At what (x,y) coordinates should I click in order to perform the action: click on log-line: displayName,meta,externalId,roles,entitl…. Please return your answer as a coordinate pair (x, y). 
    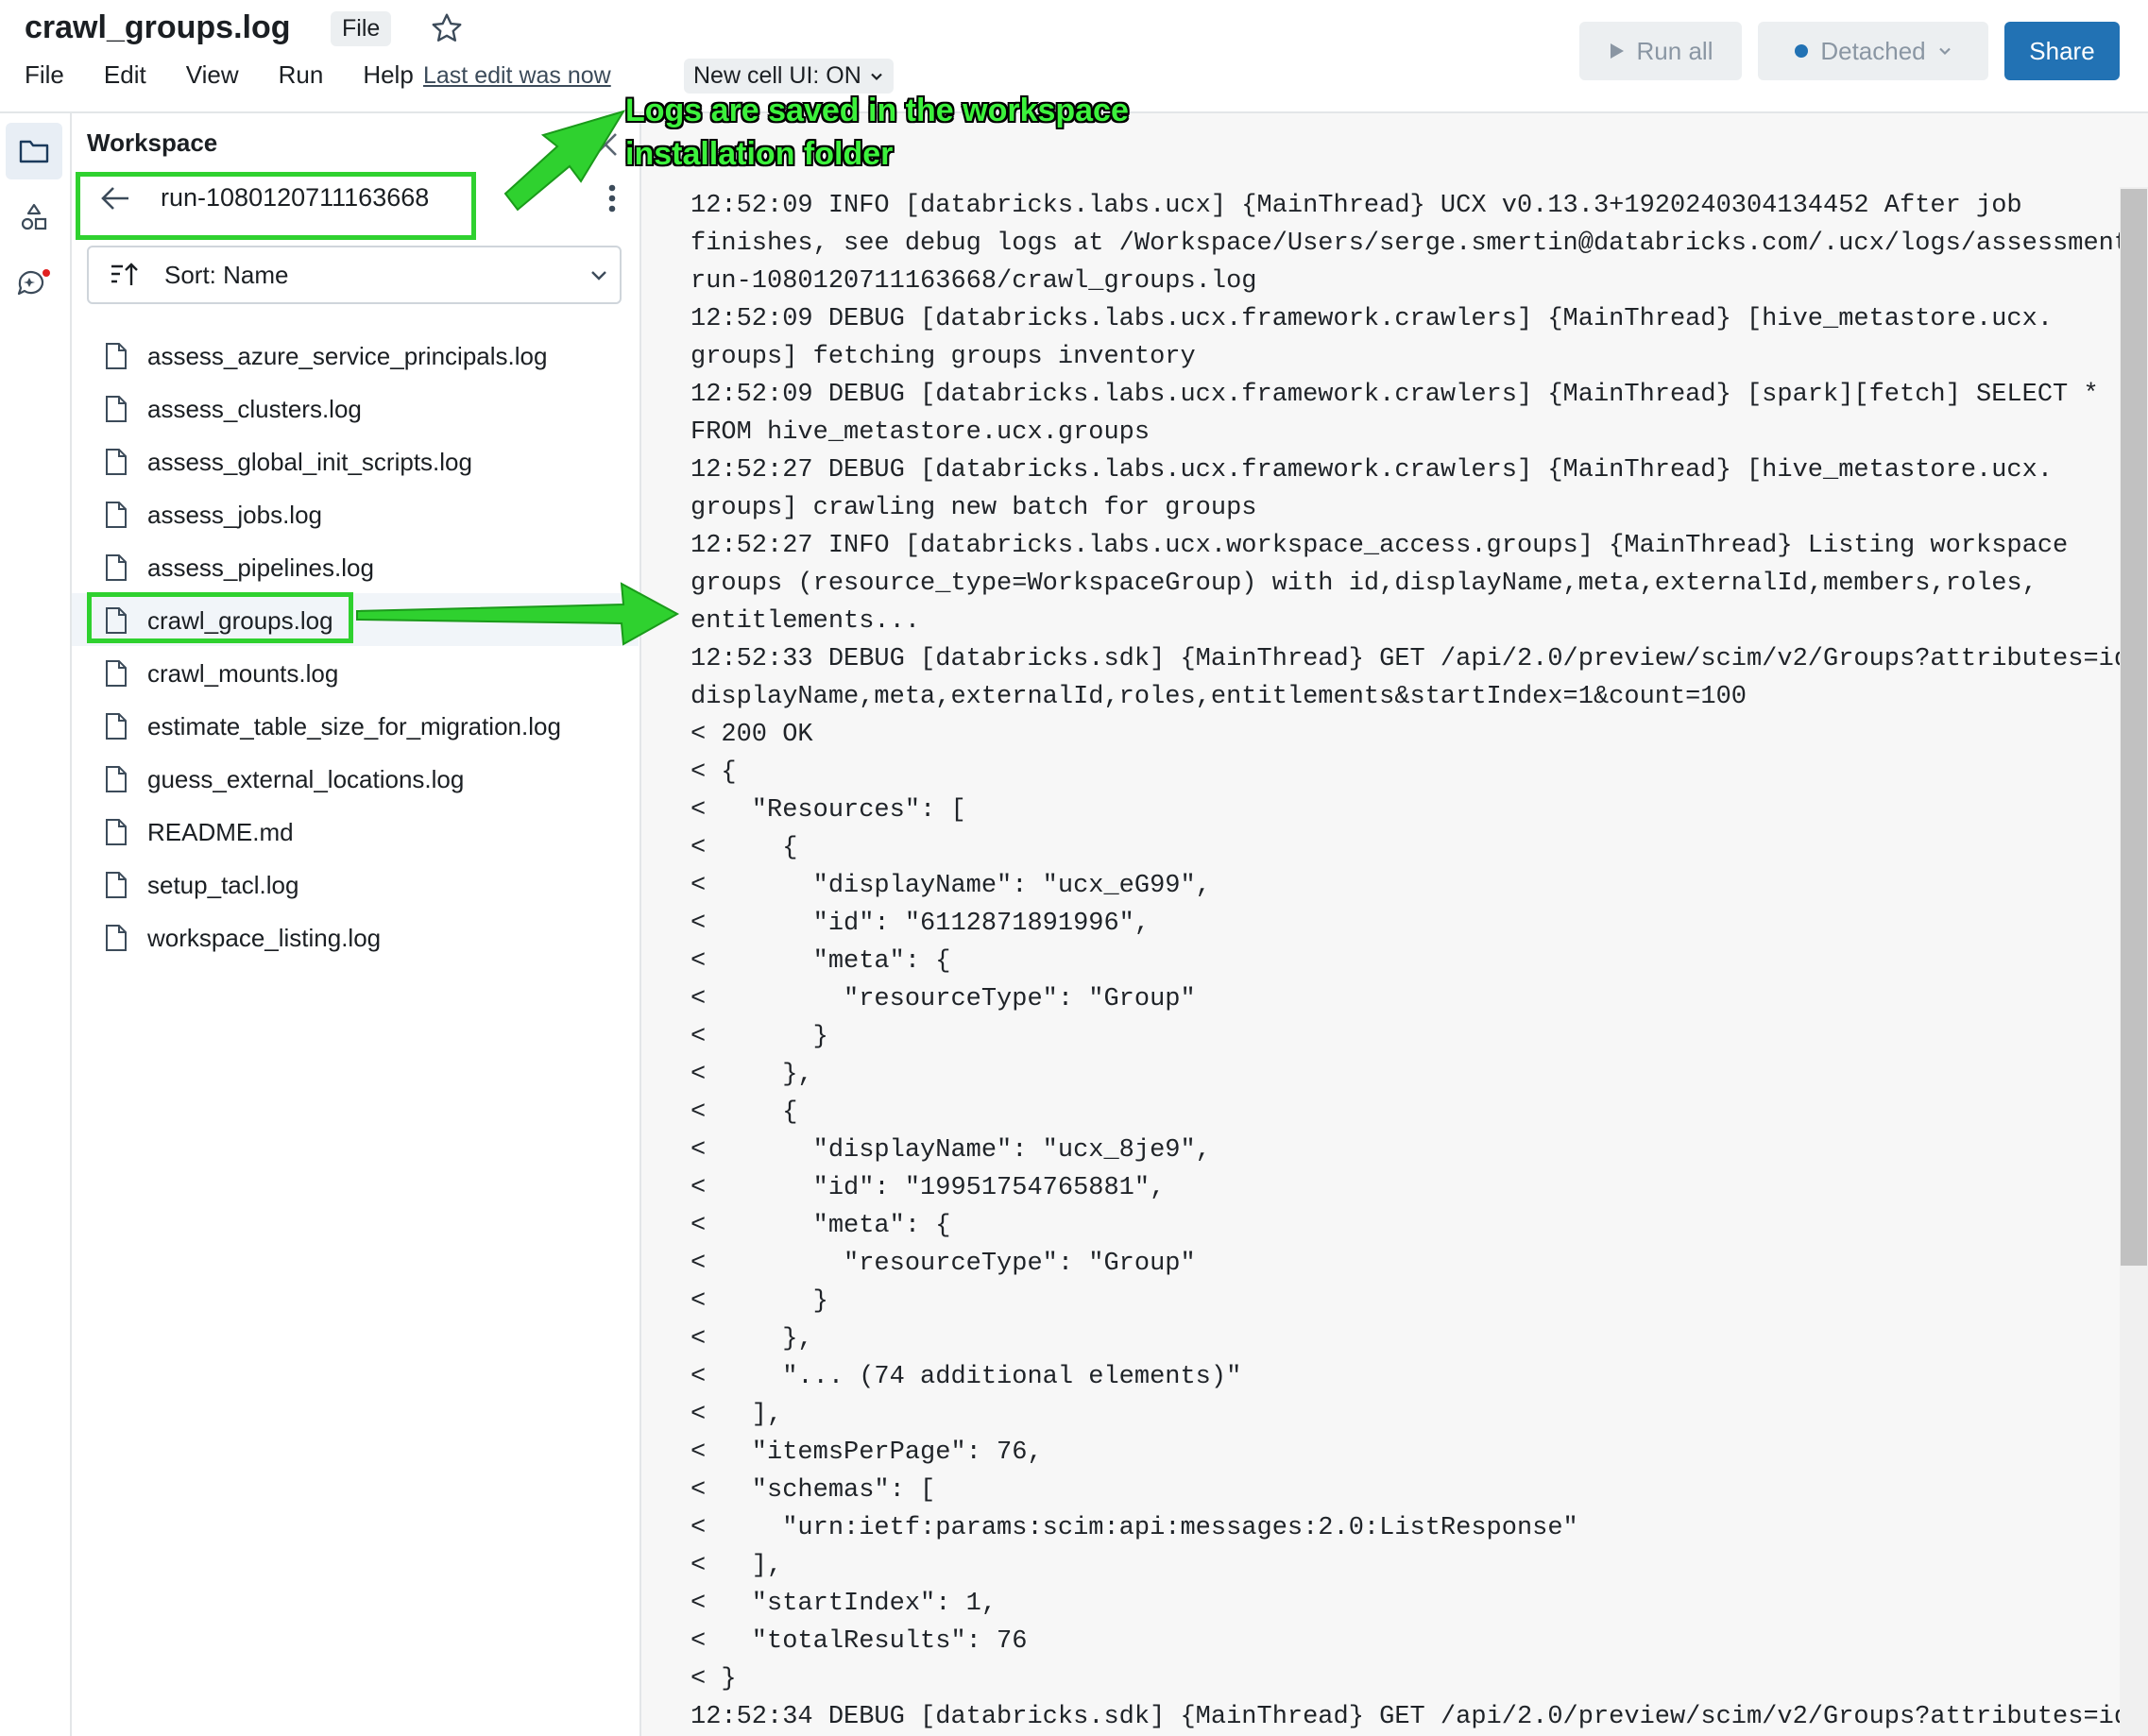
    Looking at the image, I should click on (1218, 697).